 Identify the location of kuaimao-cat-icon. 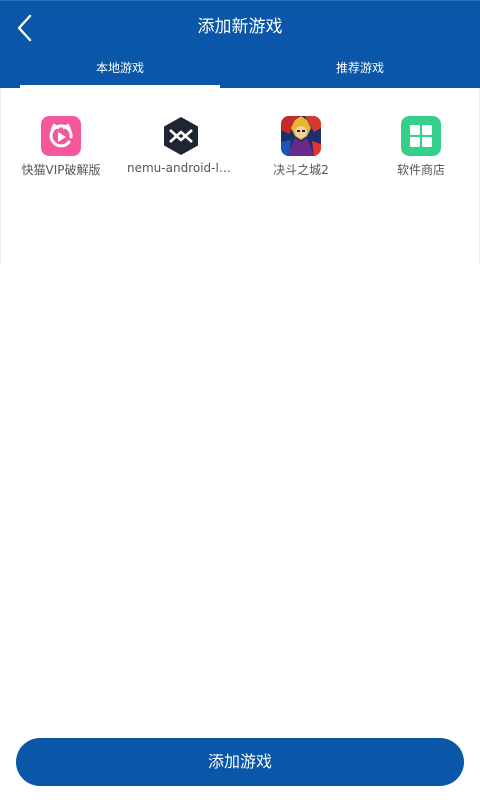
(61, 136).